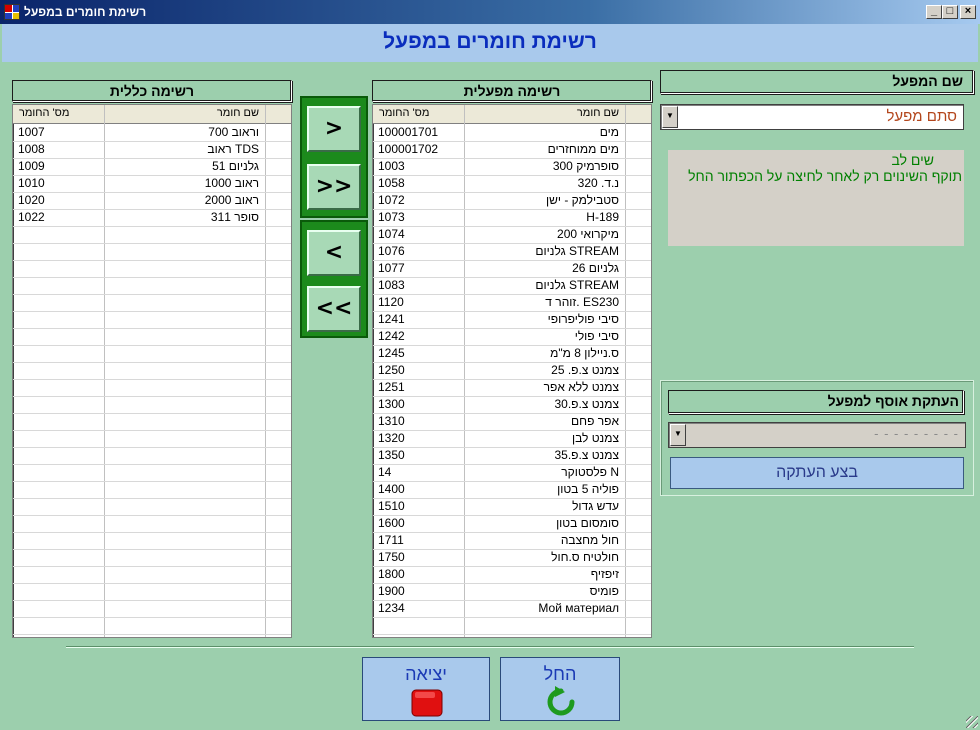  Describe the element at coordinates (512, 507) in the screenshot. I see `table-row: עדש גדול 1510` at that location.